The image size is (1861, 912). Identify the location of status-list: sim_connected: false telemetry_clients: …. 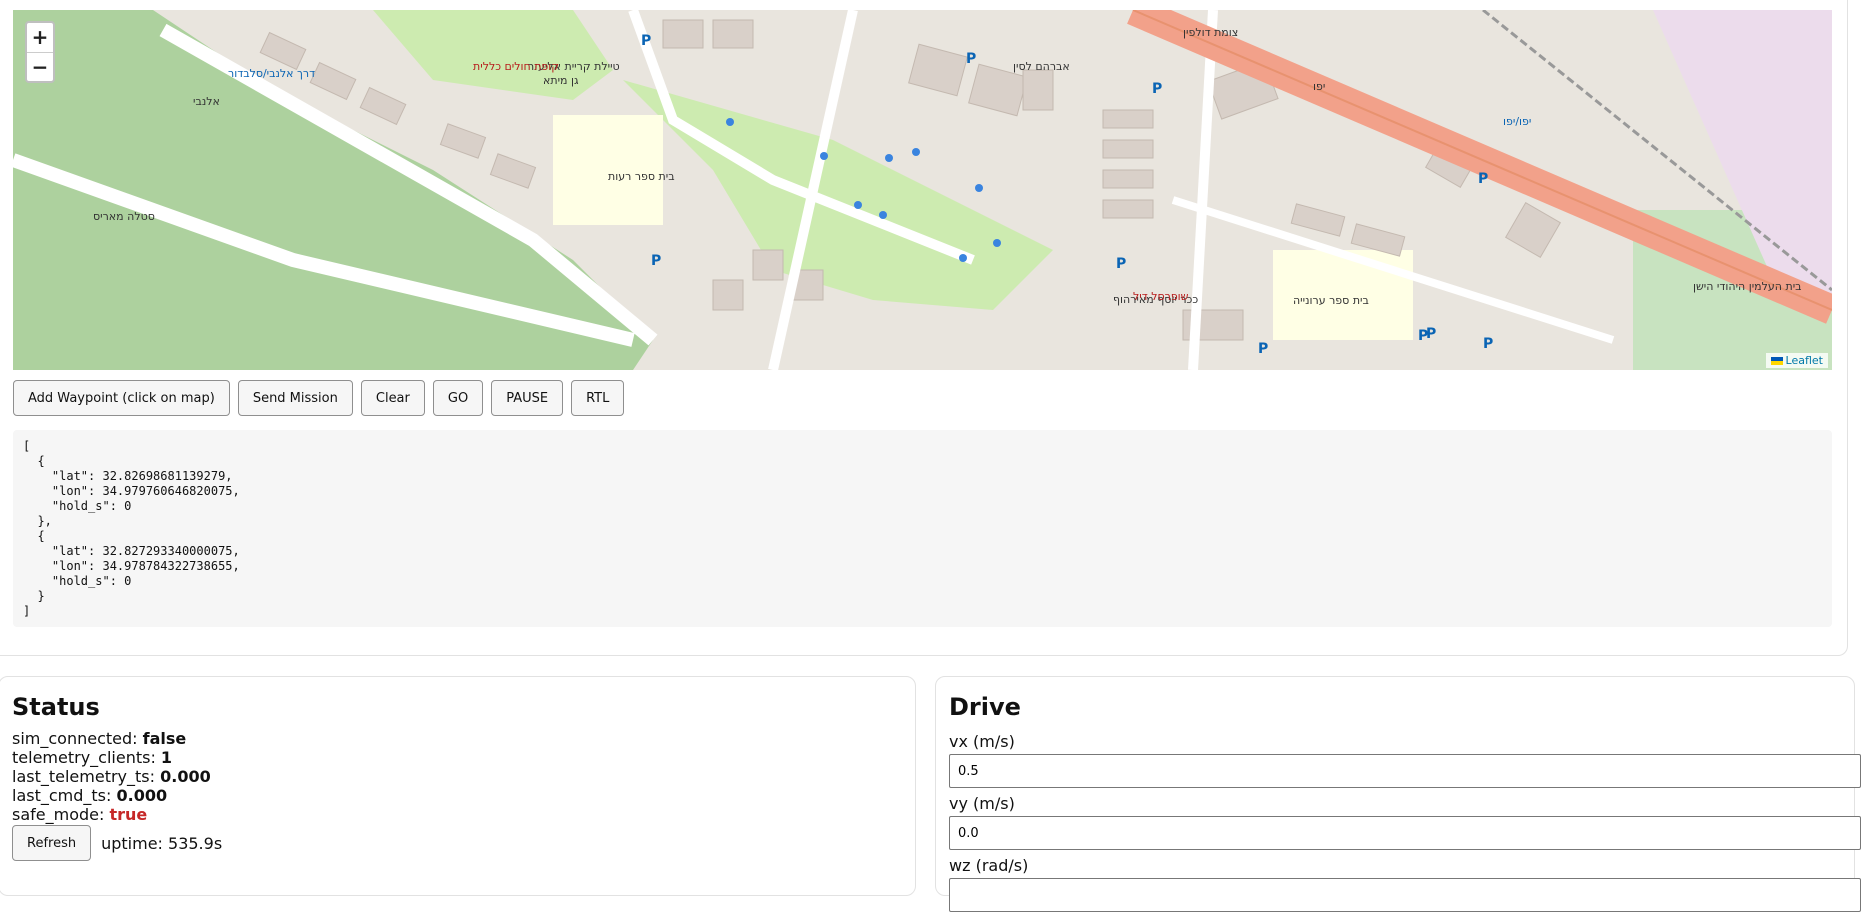
(111, 776).